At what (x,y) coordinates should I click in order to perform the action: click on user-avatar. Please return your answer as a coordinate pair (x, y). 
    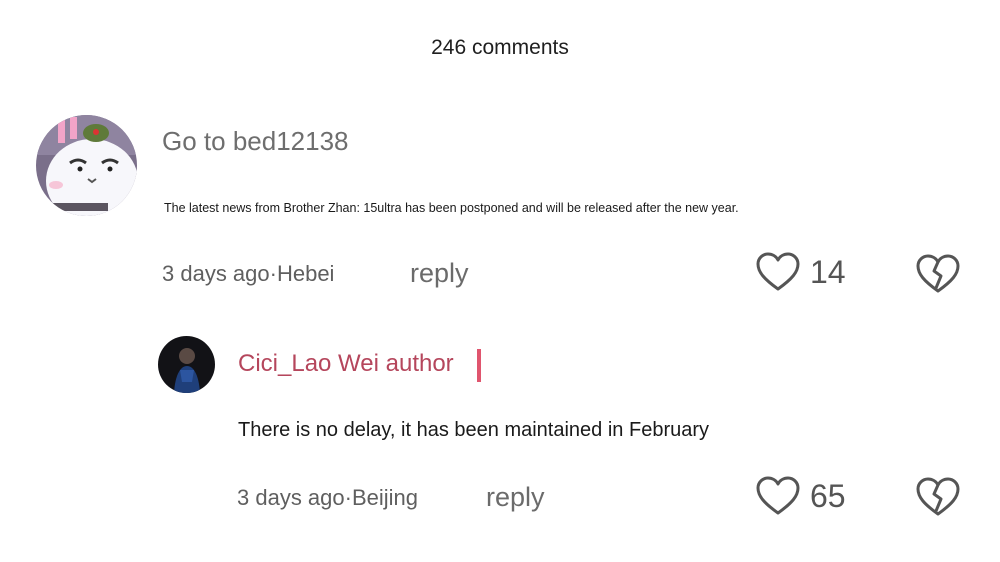
    Looking at the image, I should click on (86, 165).